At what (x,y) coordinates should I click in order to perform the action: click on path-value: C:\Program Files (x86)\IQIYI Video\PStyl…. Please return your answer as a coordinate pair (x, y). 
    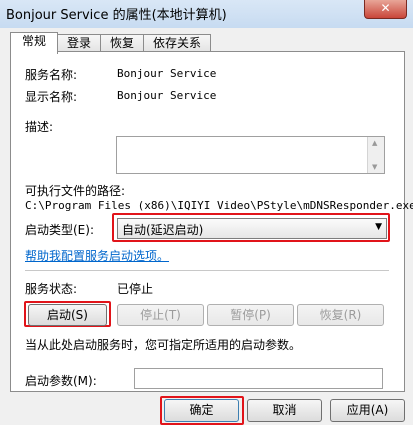
    Looking at the image, I should click on (219, 205).